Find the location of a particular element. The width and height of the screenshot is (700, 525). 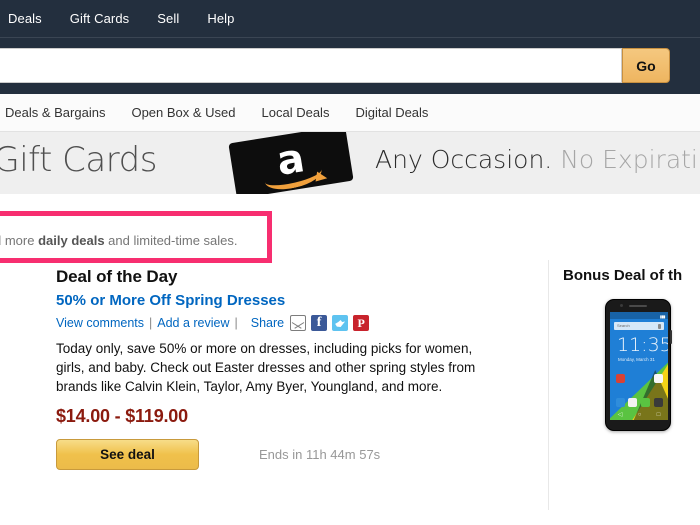

top-navigation-bar: Deals Gift Cards Sell Help is located at coordinates (350, 19).